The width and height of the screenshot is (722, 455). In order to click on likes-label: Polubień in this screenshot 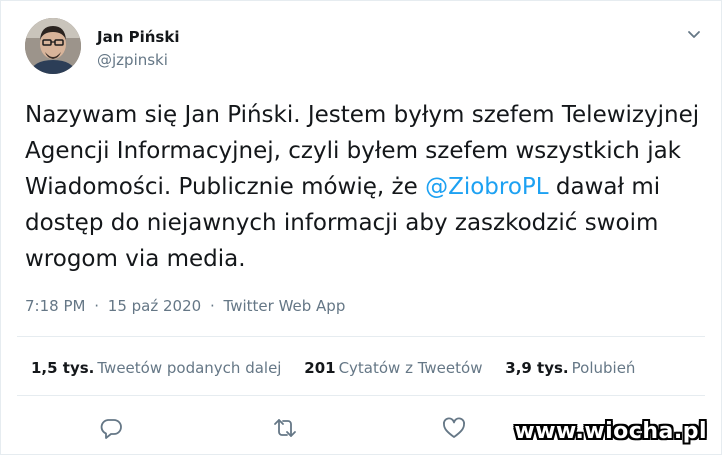, I will do `click(603, 368)`.